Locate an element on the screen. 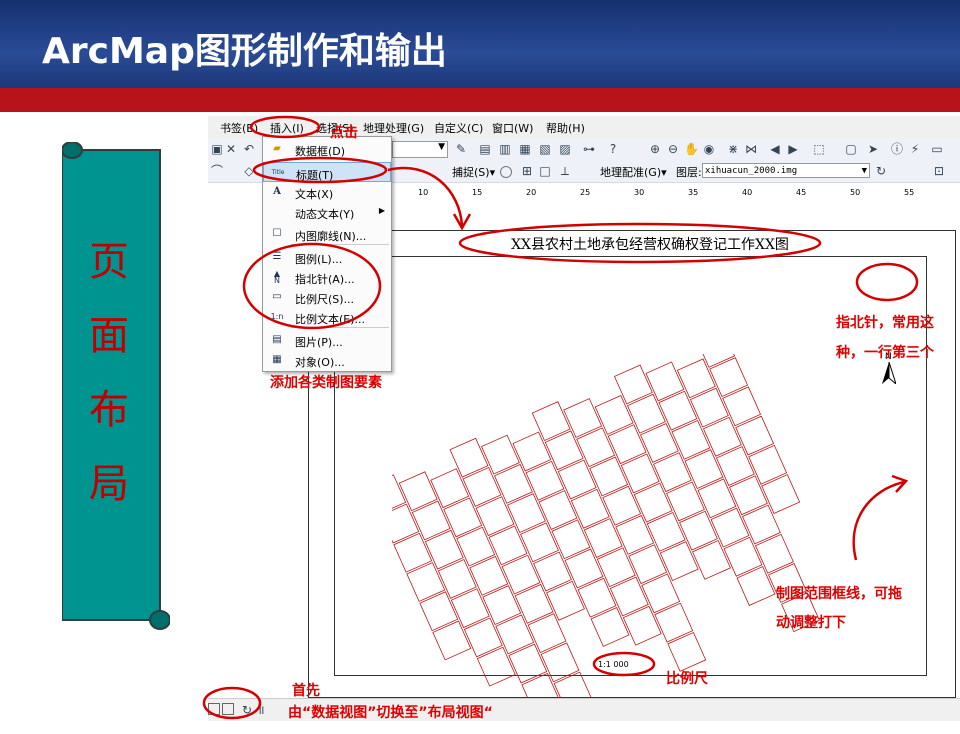  legend-icon: ☰ is located at coordinates (277, 256).